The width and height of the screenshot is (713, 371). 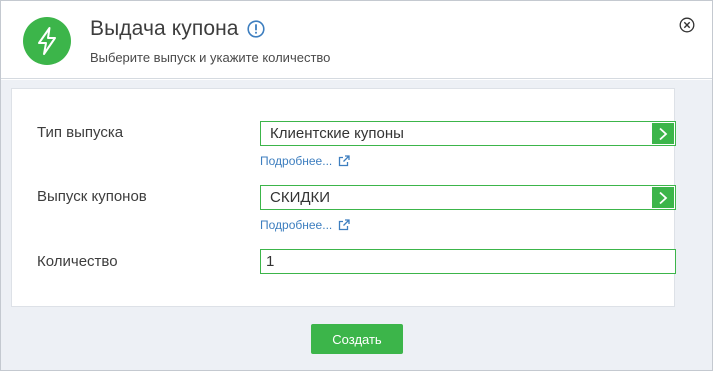 I want to click on coupon-release-value: СКИДКИ, so click(x=300, y=197).